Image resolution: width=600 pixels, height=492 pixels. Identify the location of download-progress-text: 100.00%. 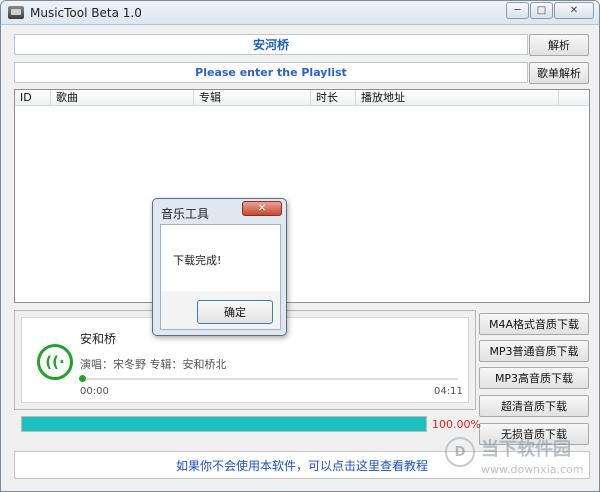
(456, 424).